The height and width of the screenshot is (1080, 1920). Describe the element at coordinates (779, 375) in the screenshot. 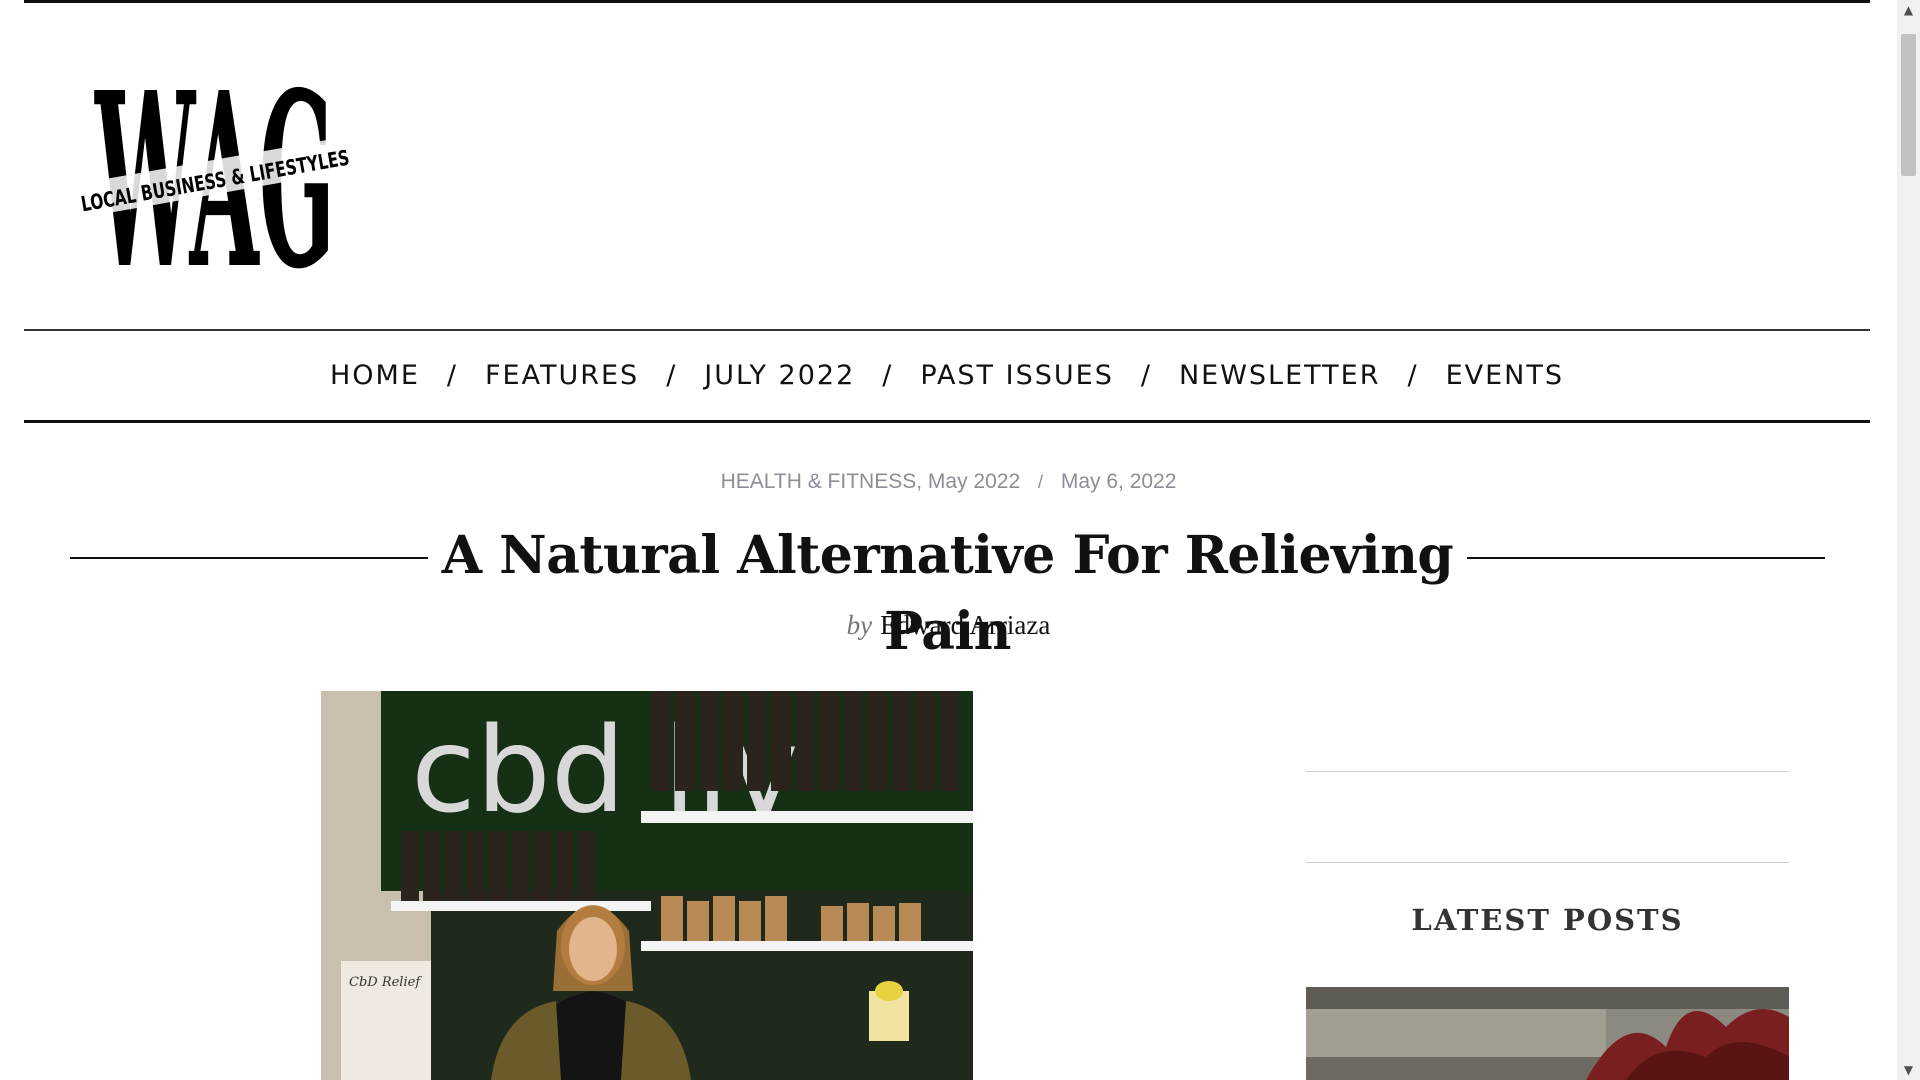

I see `nav-july-2022: JULY 2022` at that location.